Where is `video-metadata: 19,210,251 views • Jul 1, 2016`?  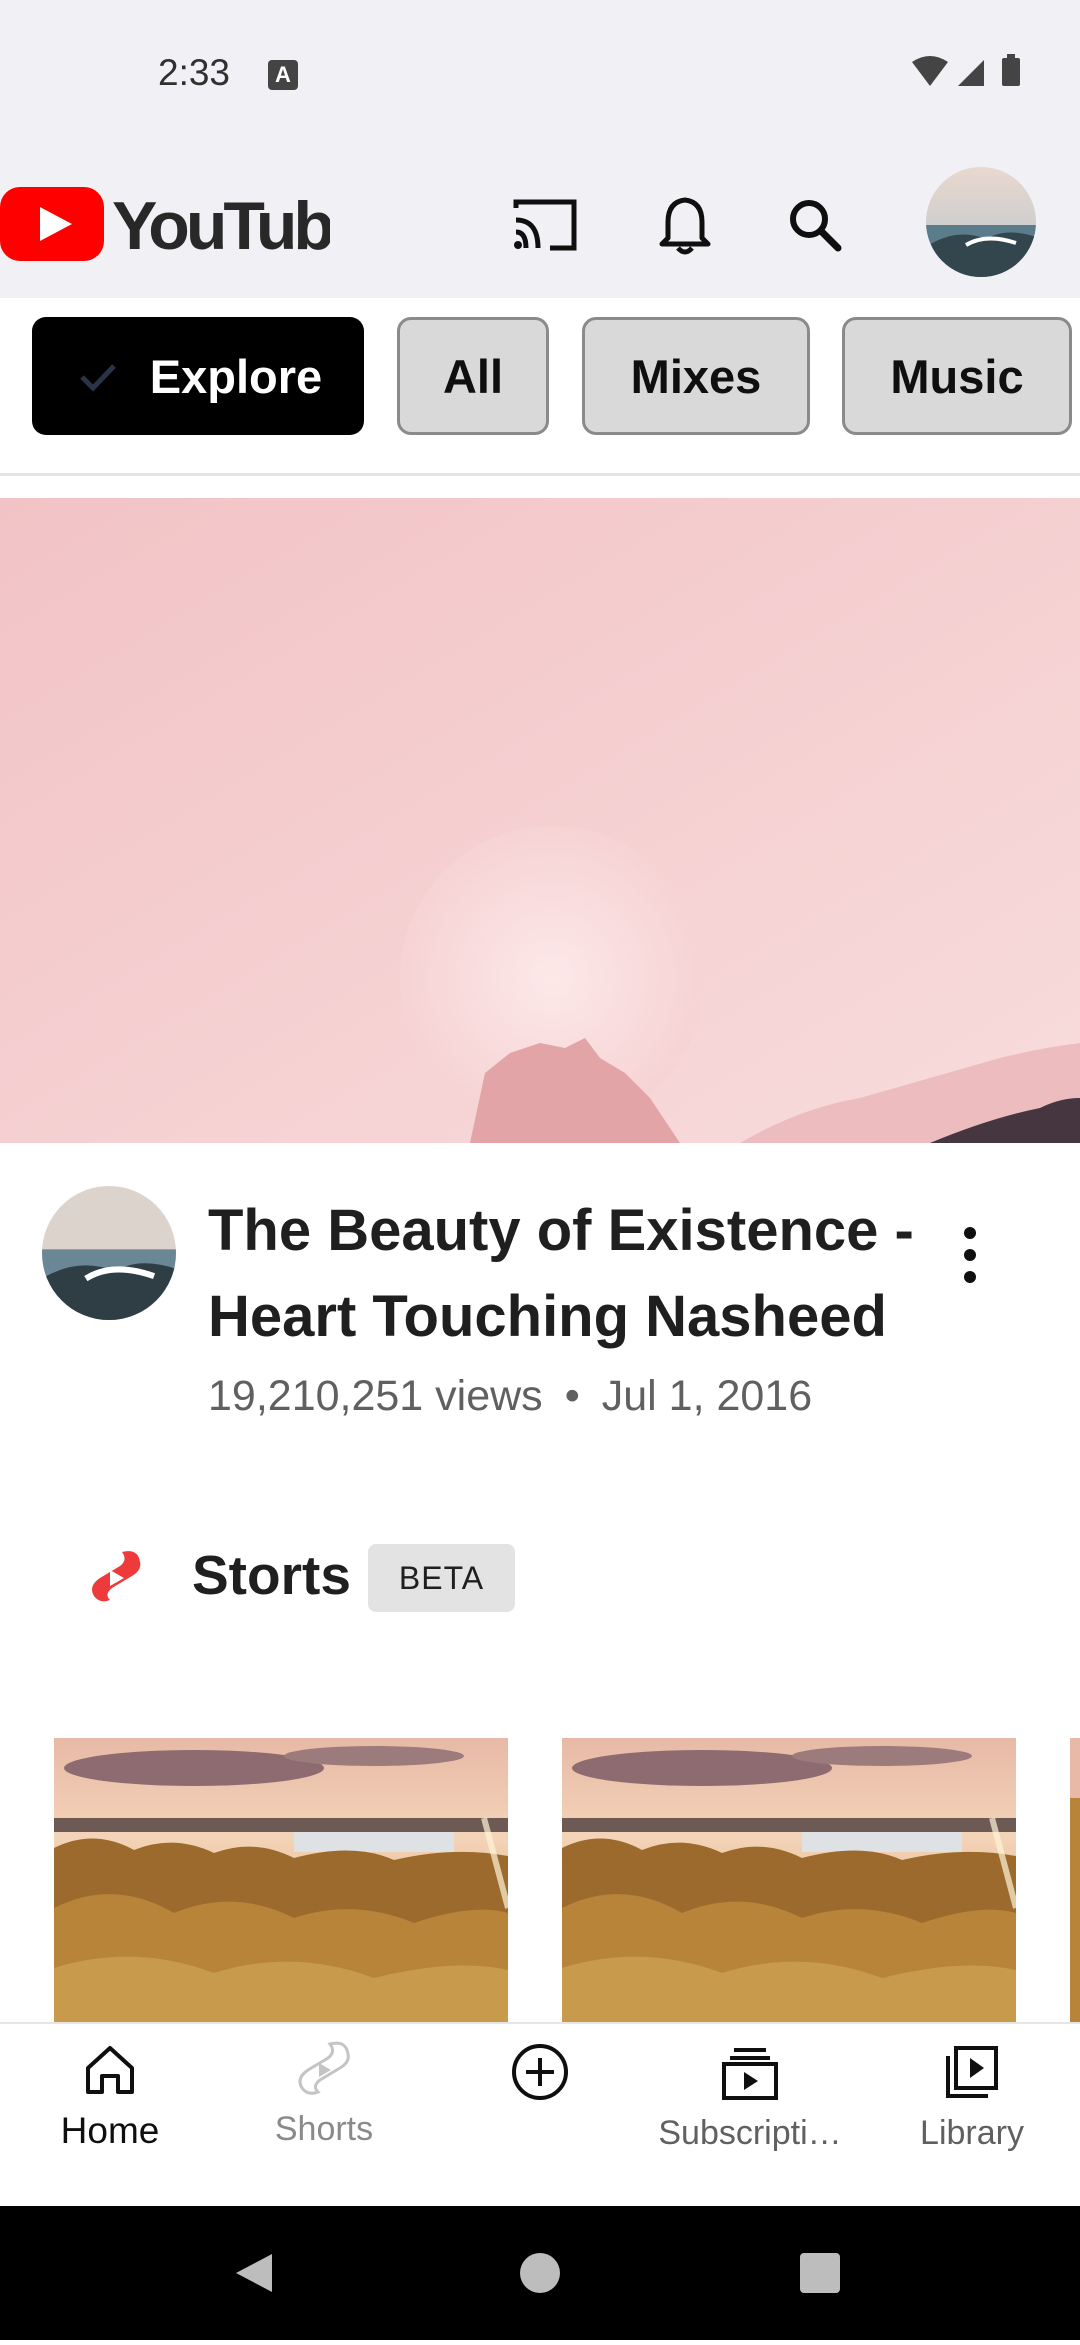
video-metadata: 19,210,251 views • Jul 1, 2016 is located at coordinates (510, 1396).